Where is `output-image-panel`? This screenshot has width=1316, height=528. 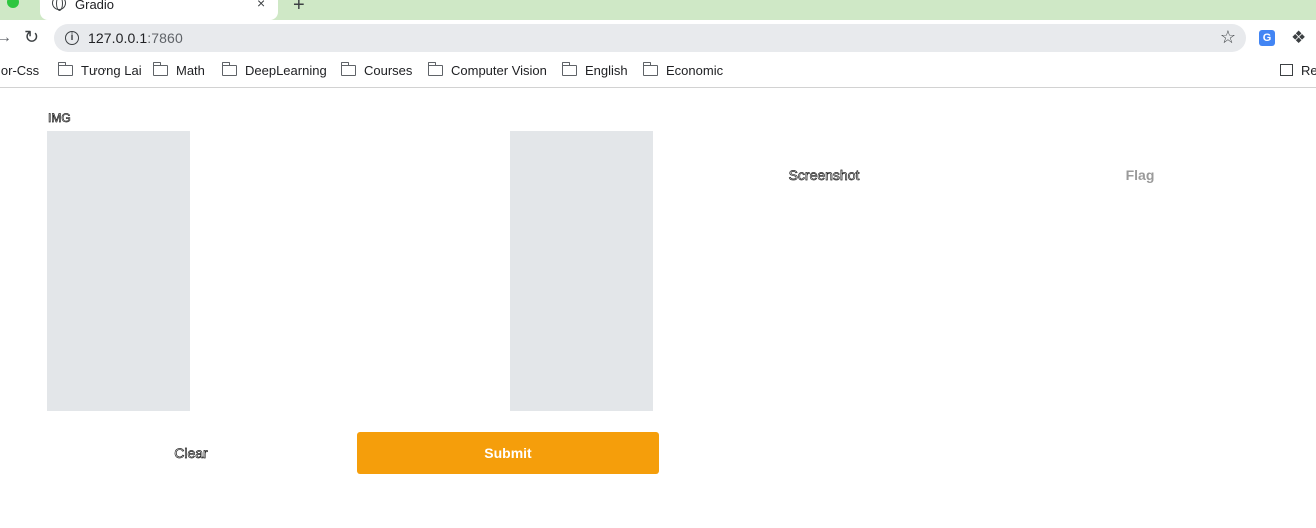 output-image-panel is located at coordinates (581, 271).